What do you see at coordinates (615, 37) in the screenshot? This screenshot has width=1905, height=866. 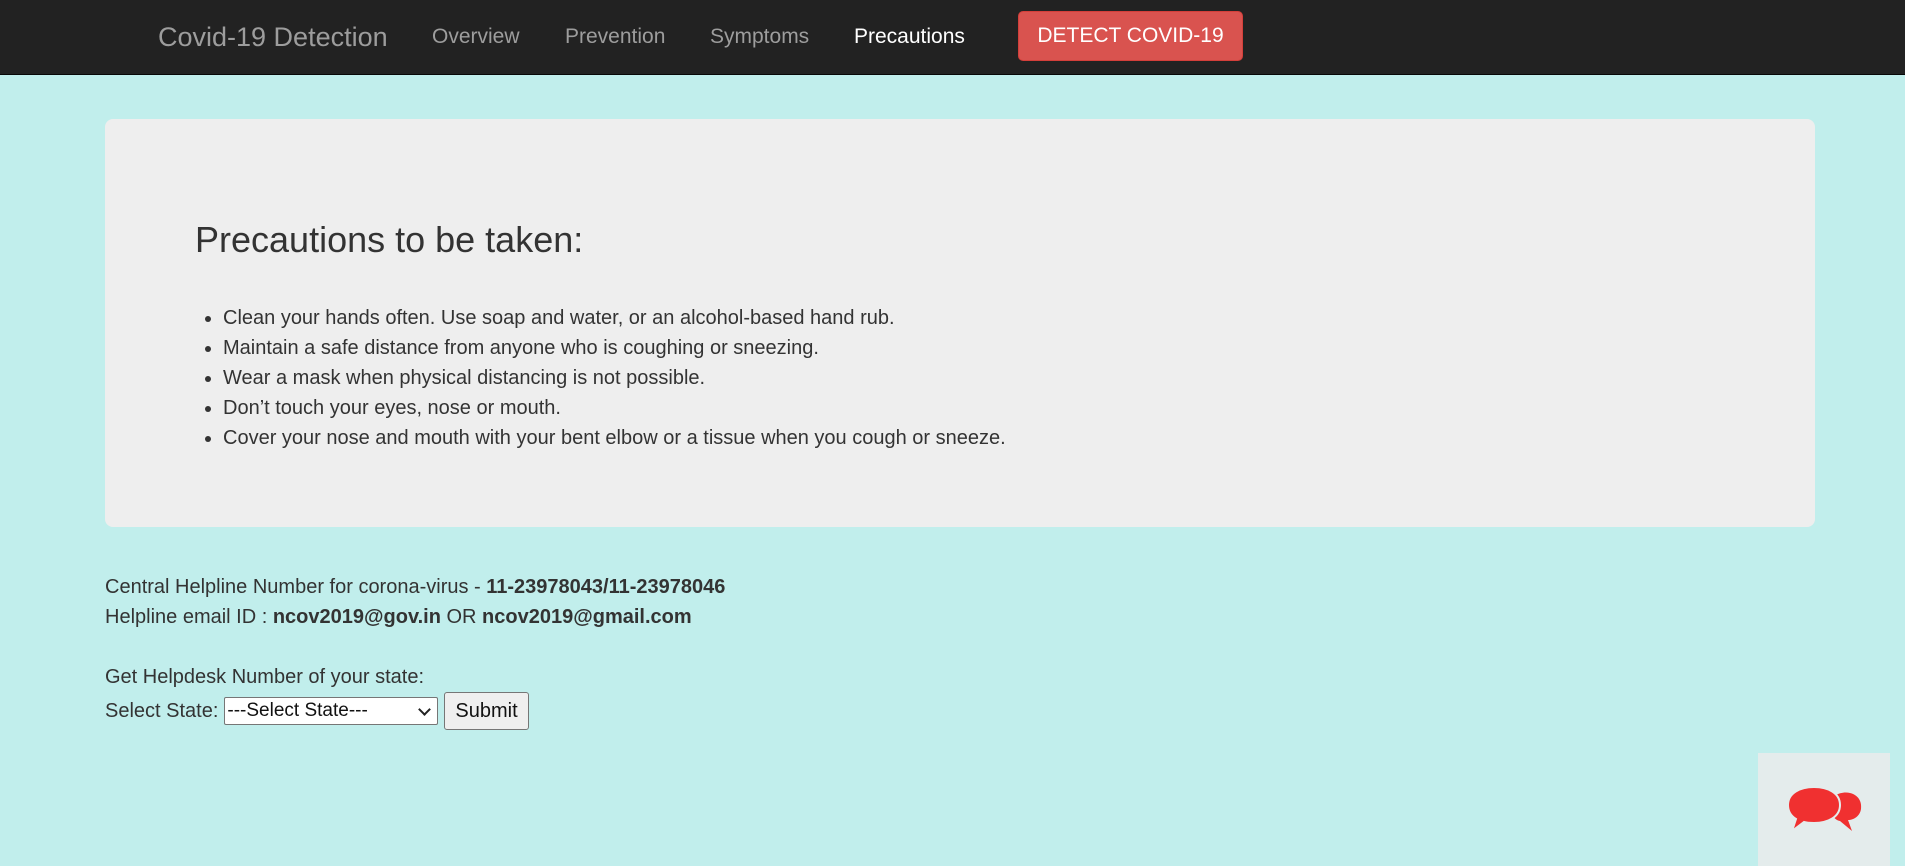 I see `nav-link-prevention: Prevention` at bounding box center [615, 37].